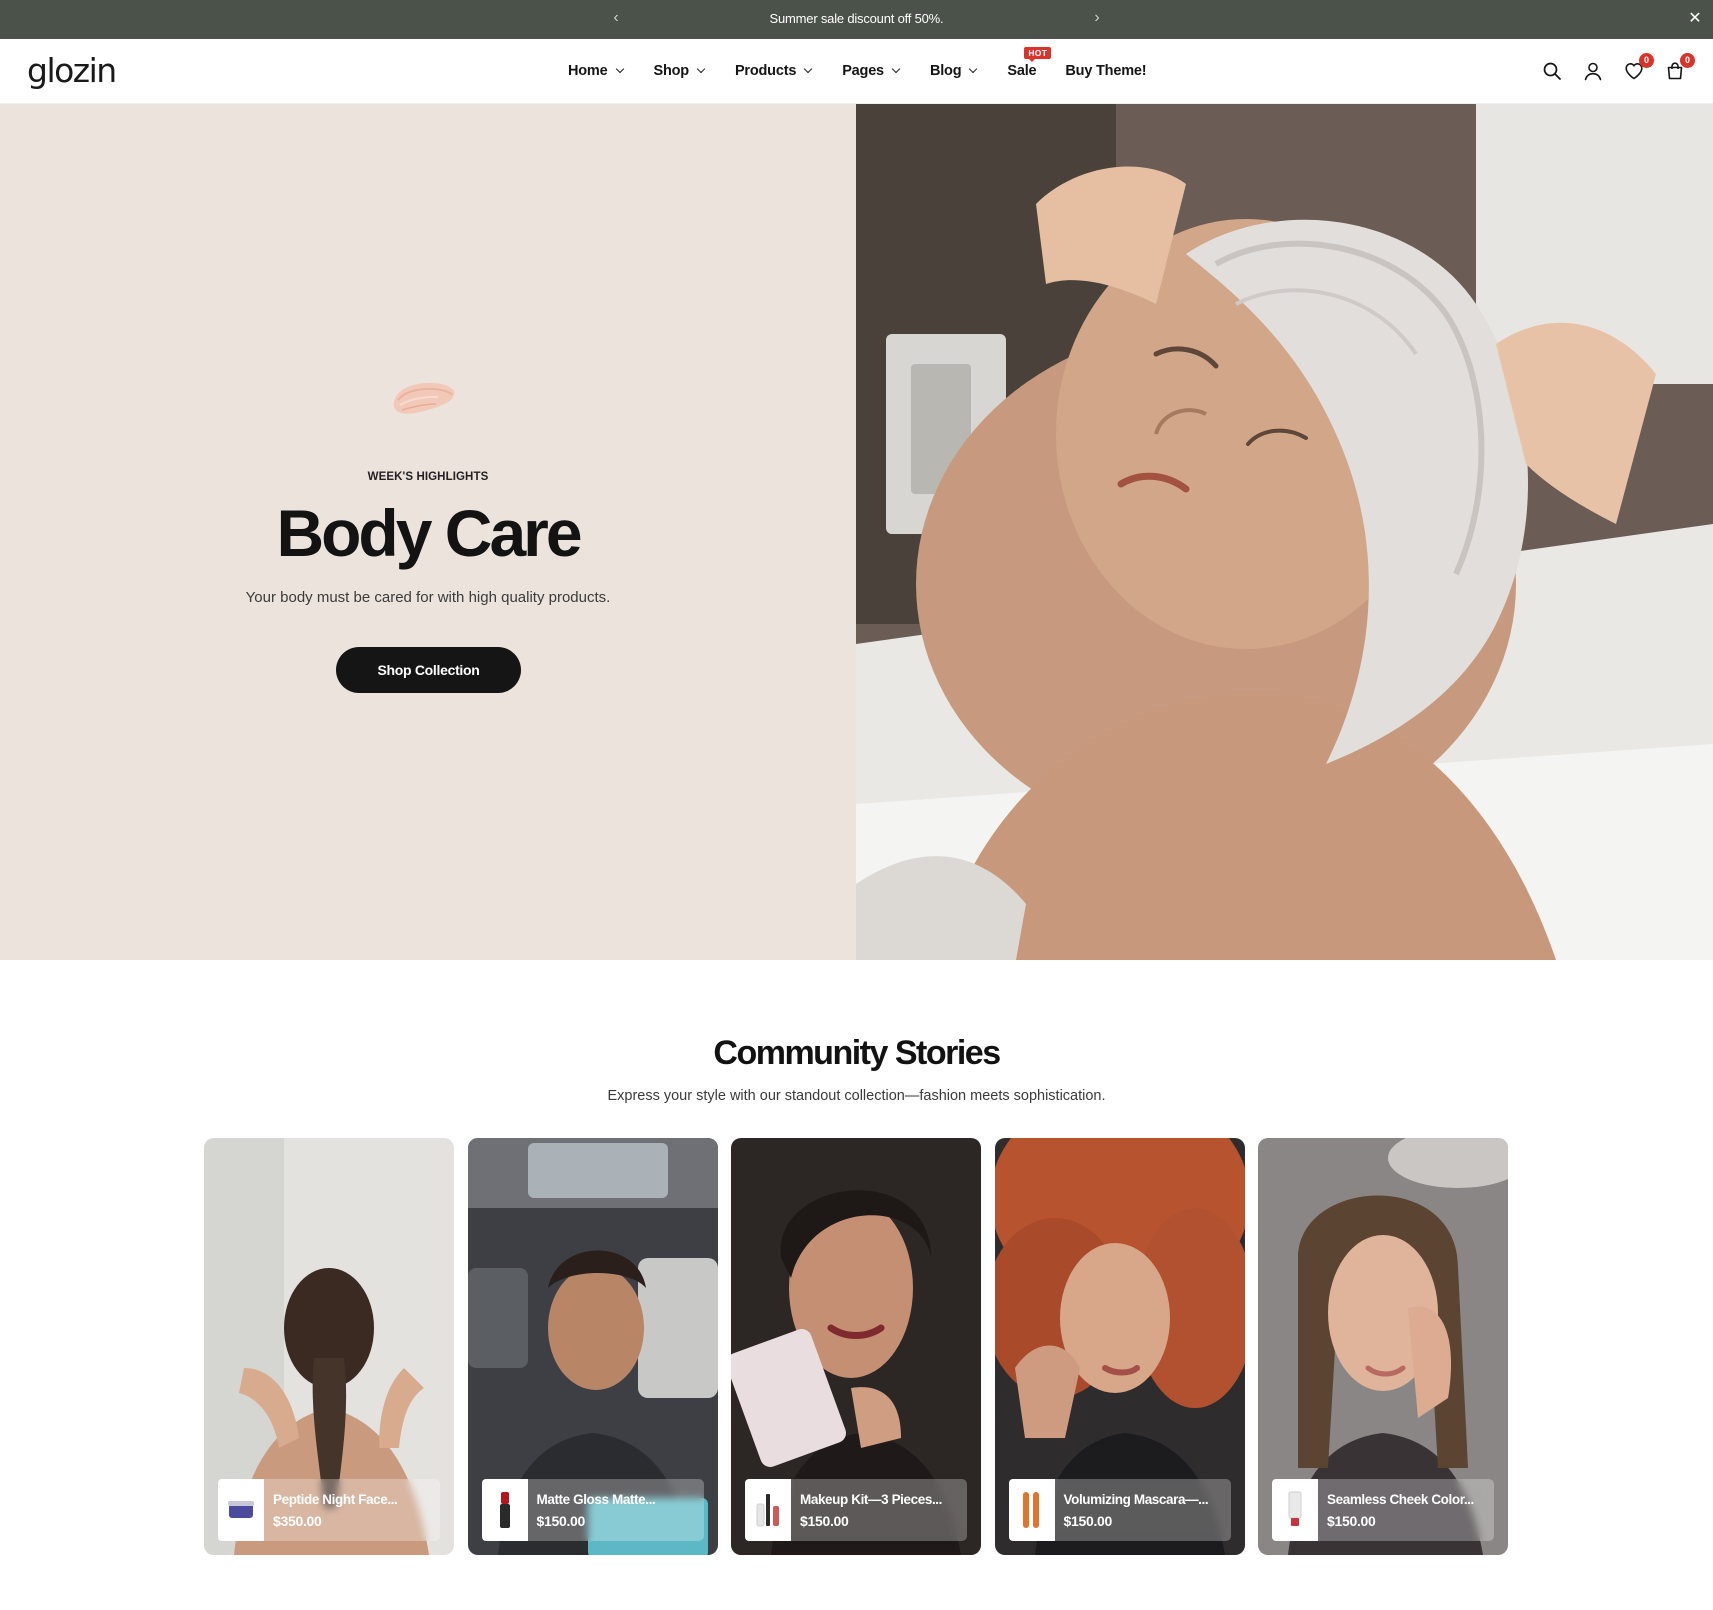  Describe the element at coordinates (596, 1510) in the screenshot. I see `product-info: Matte Gloss Matte... $150.00` at that location.